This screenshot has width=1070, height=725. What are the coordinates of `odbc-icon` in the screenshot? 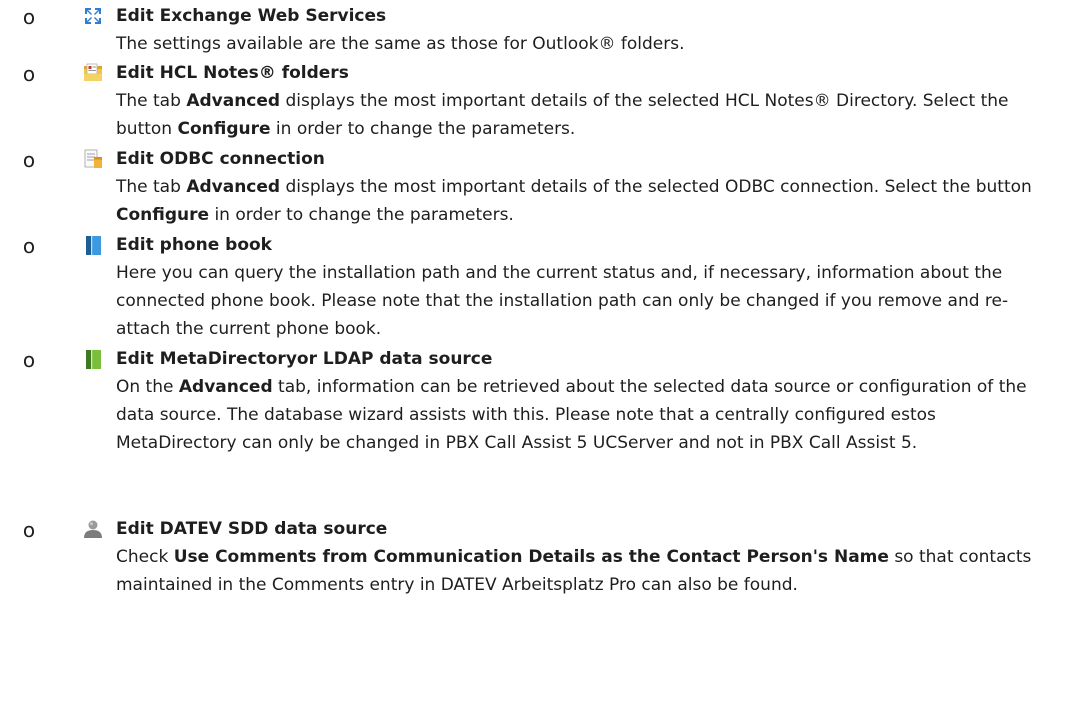 It's located at (93, 158).